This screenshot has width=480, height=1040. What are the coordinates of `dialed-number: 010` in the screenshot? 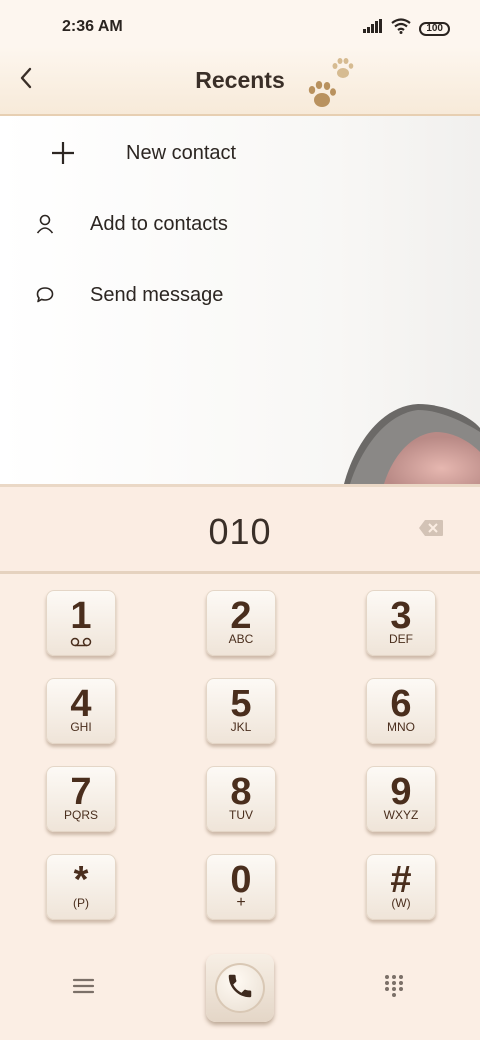 It's located at (240, 532).